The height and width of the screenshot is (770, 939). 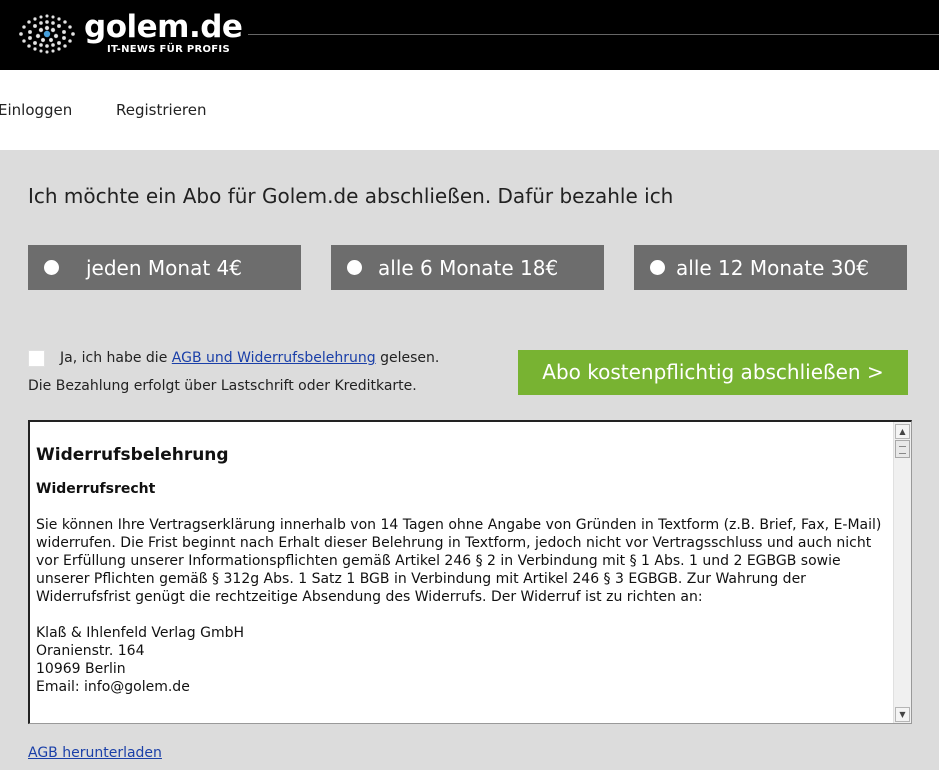 What do you see at coordinates (36, 110) in the screenshot?
I see `login-link: Einloggen` at bounding box center [36, 110].